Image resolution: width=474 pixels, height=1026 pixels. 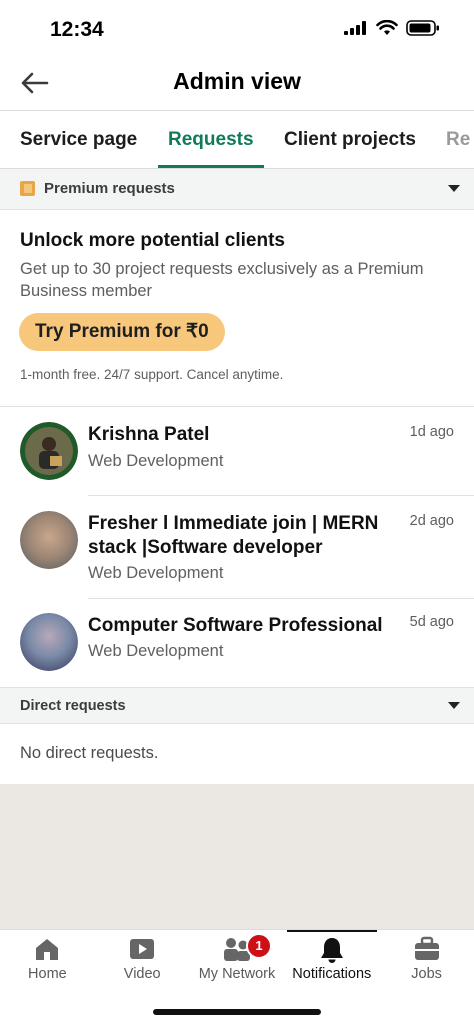 What do you see at coordinates (431, 521) in the screenshot?
I see `request-time: 2d ago` at bounding box center [431, 521].